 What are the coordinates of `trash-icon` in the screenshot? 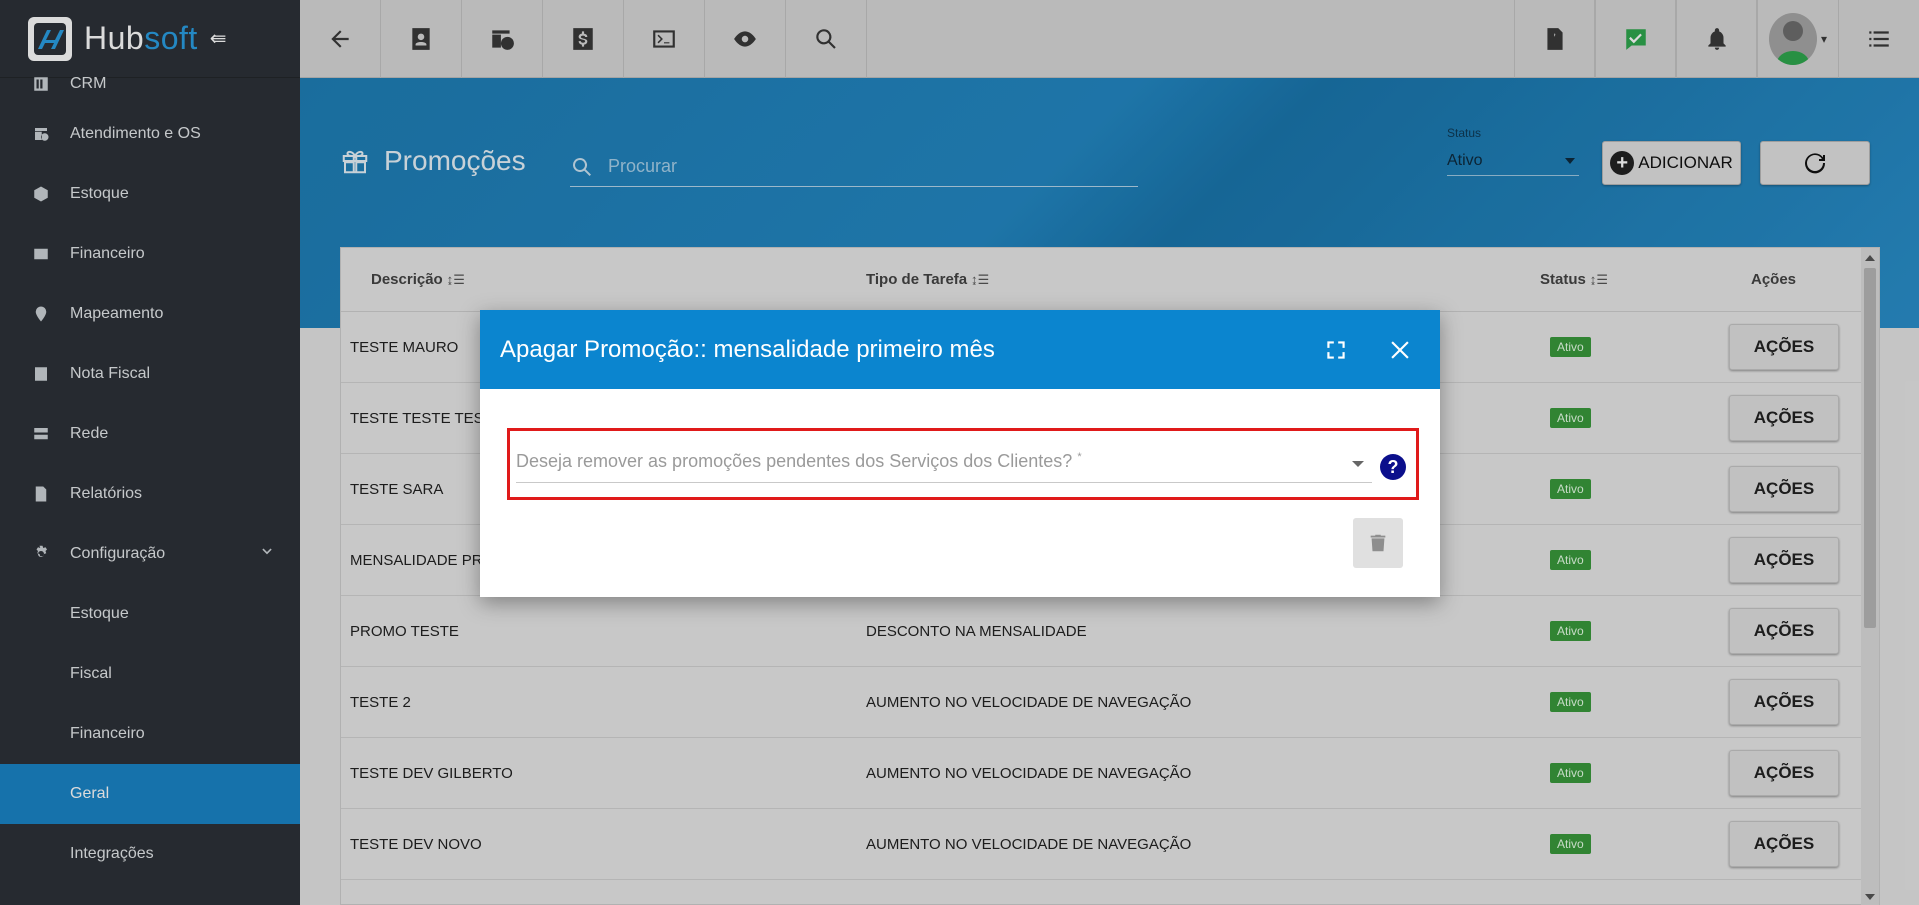 It's located at (1378, 543).